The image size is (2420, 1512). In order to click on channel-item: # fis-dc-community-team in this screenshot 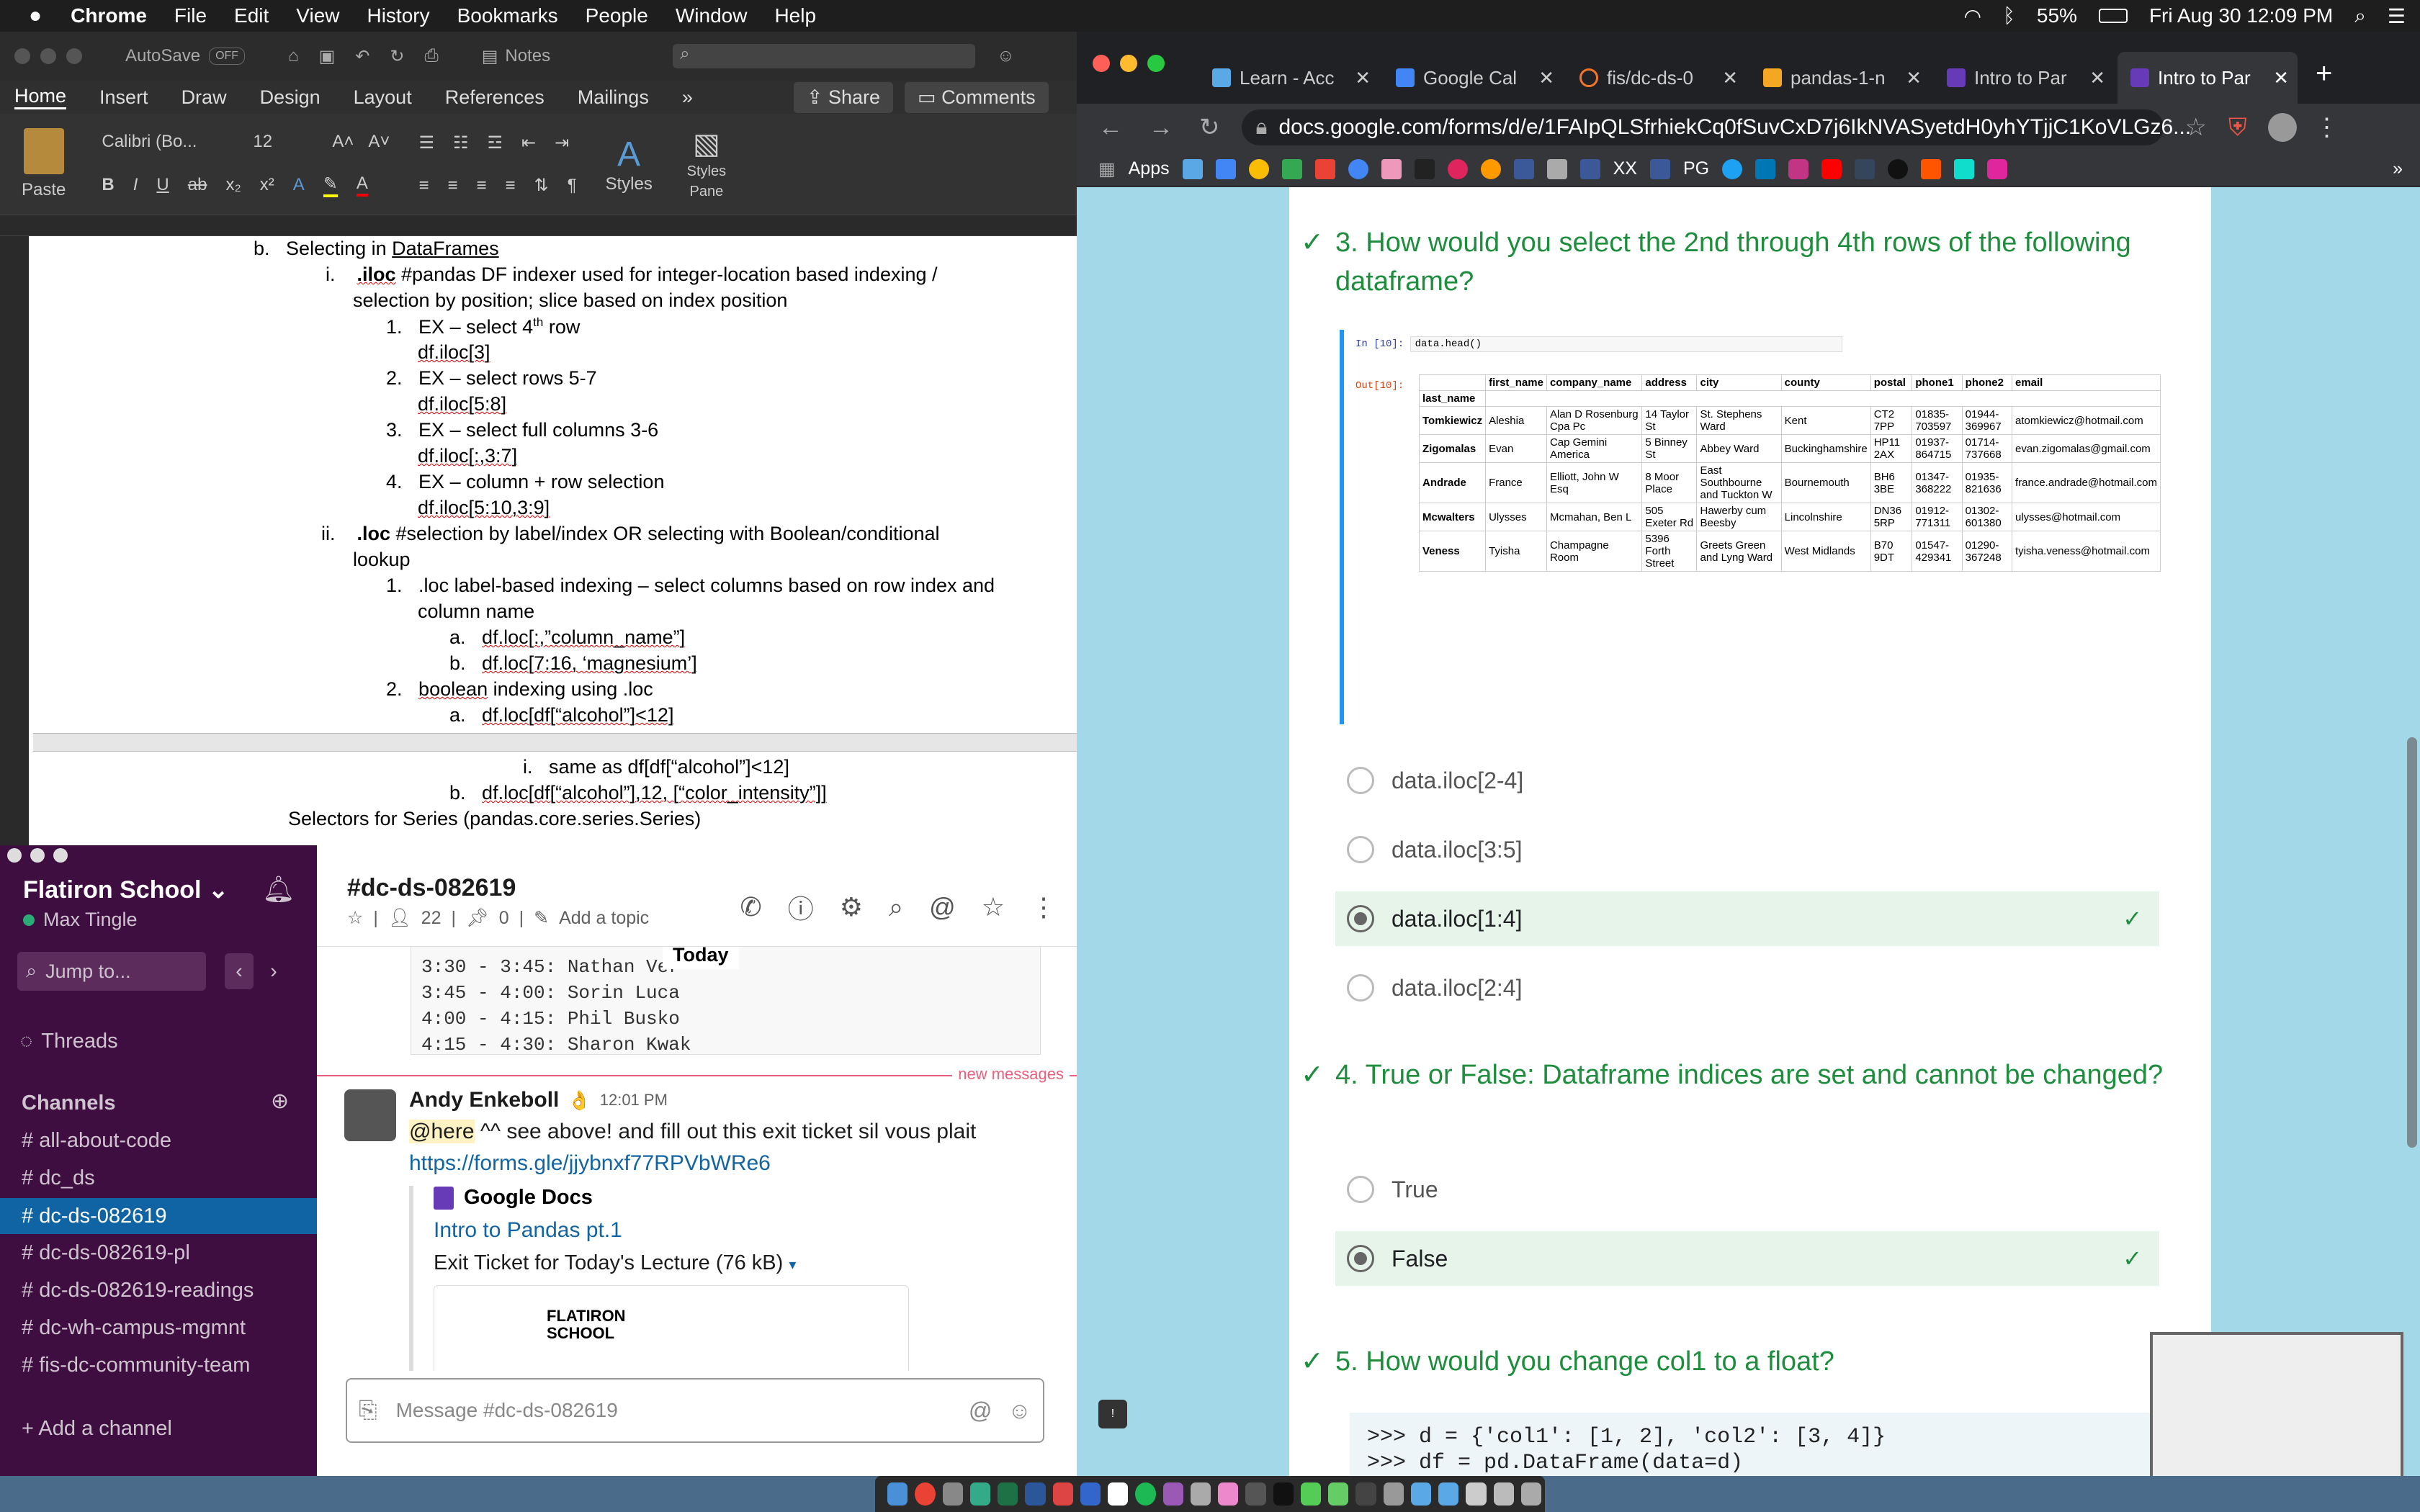, I will do `click(136, 1365)`.